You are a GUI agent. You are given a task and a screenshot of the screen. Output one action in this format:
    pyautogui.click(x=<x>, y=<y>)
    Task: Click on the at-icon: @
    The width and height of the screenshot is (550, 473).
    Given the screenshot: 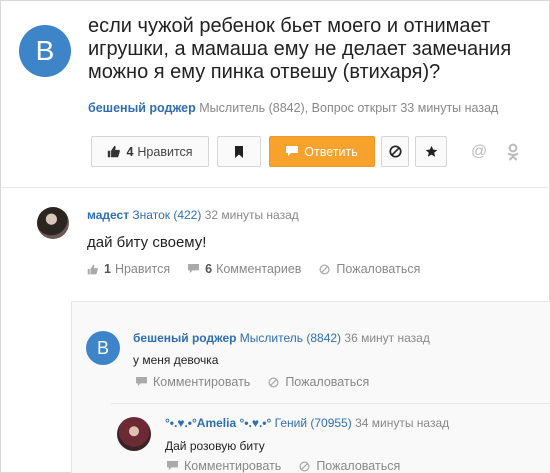 What is the action you would take?
    pyautogui.click(x=479, y=152)
    